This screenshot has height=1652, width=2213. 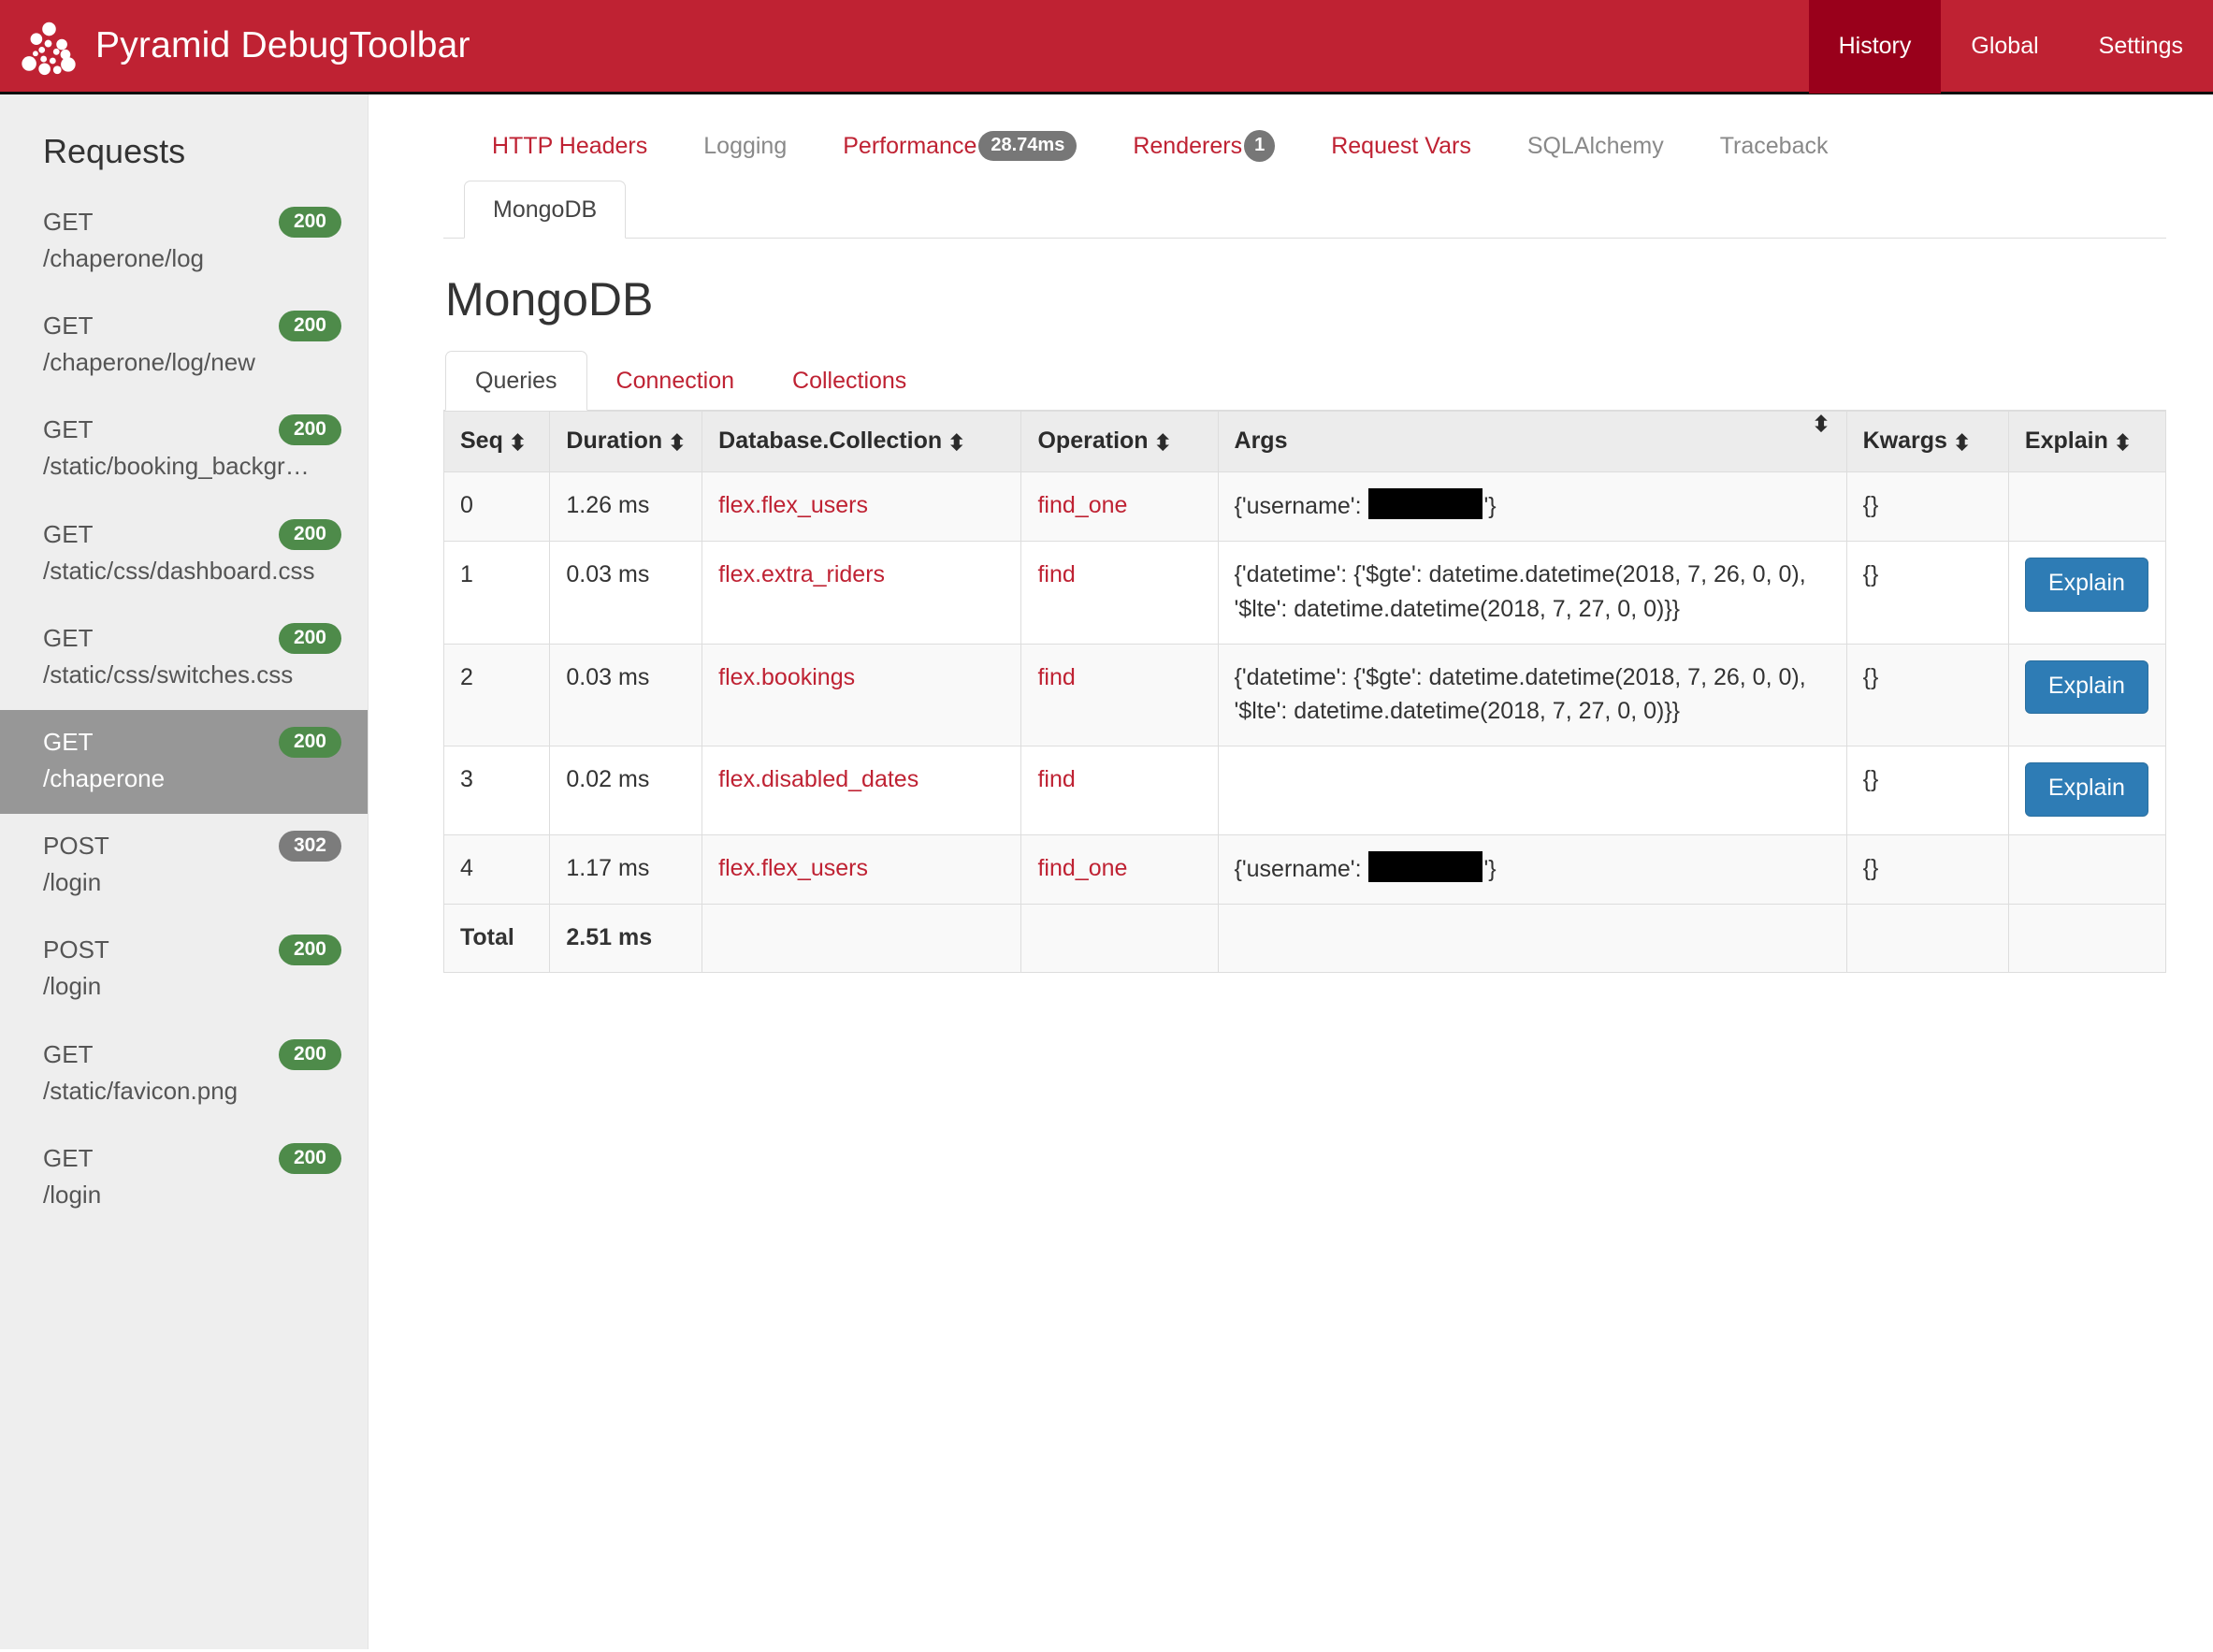 What do you see at coordinates (1532, 869) in the screenshot?
I see `cell-args: {'username': '}` at bounding box center [1532, 869].